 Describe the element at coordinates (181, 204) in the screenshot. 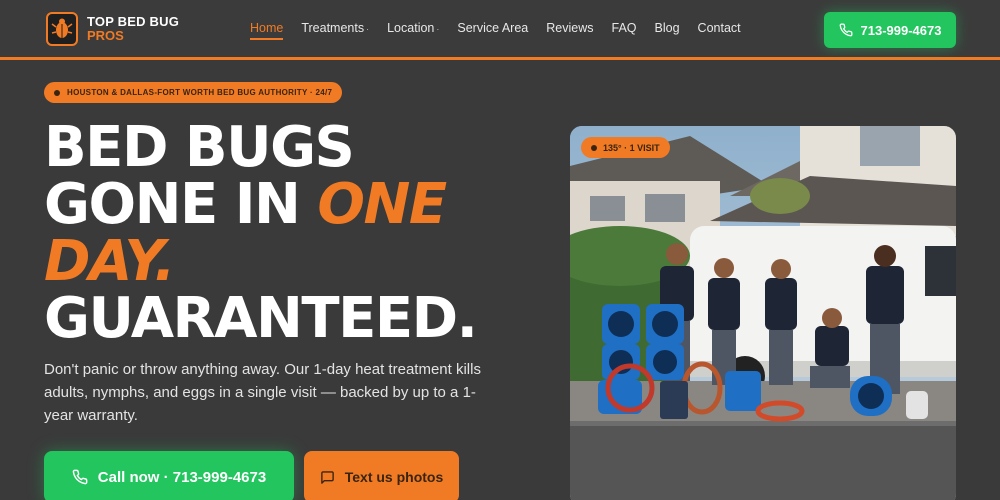

I see `headline-gone-in: GONE IN` at that location.